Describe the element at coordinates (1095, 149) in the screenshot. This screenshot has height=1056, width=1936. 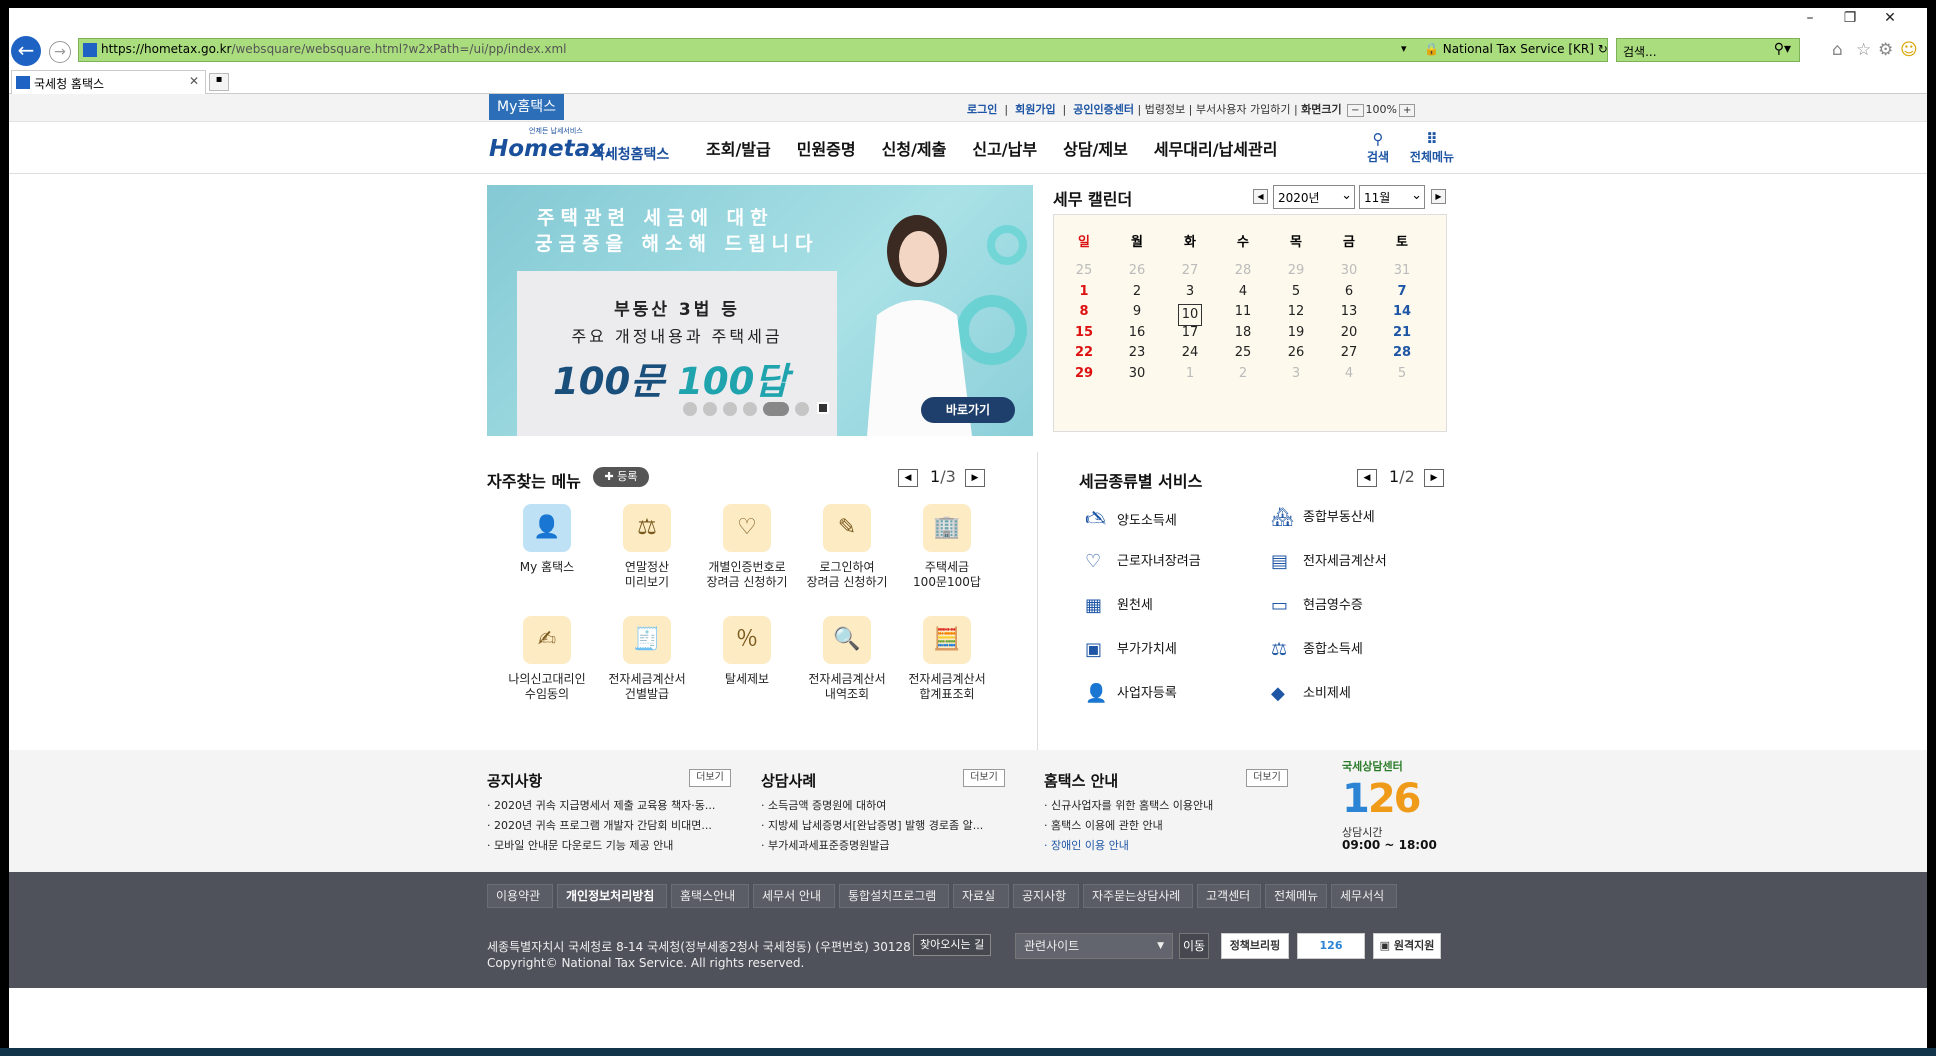
I see `nav-item: 상담/제보` at that location.